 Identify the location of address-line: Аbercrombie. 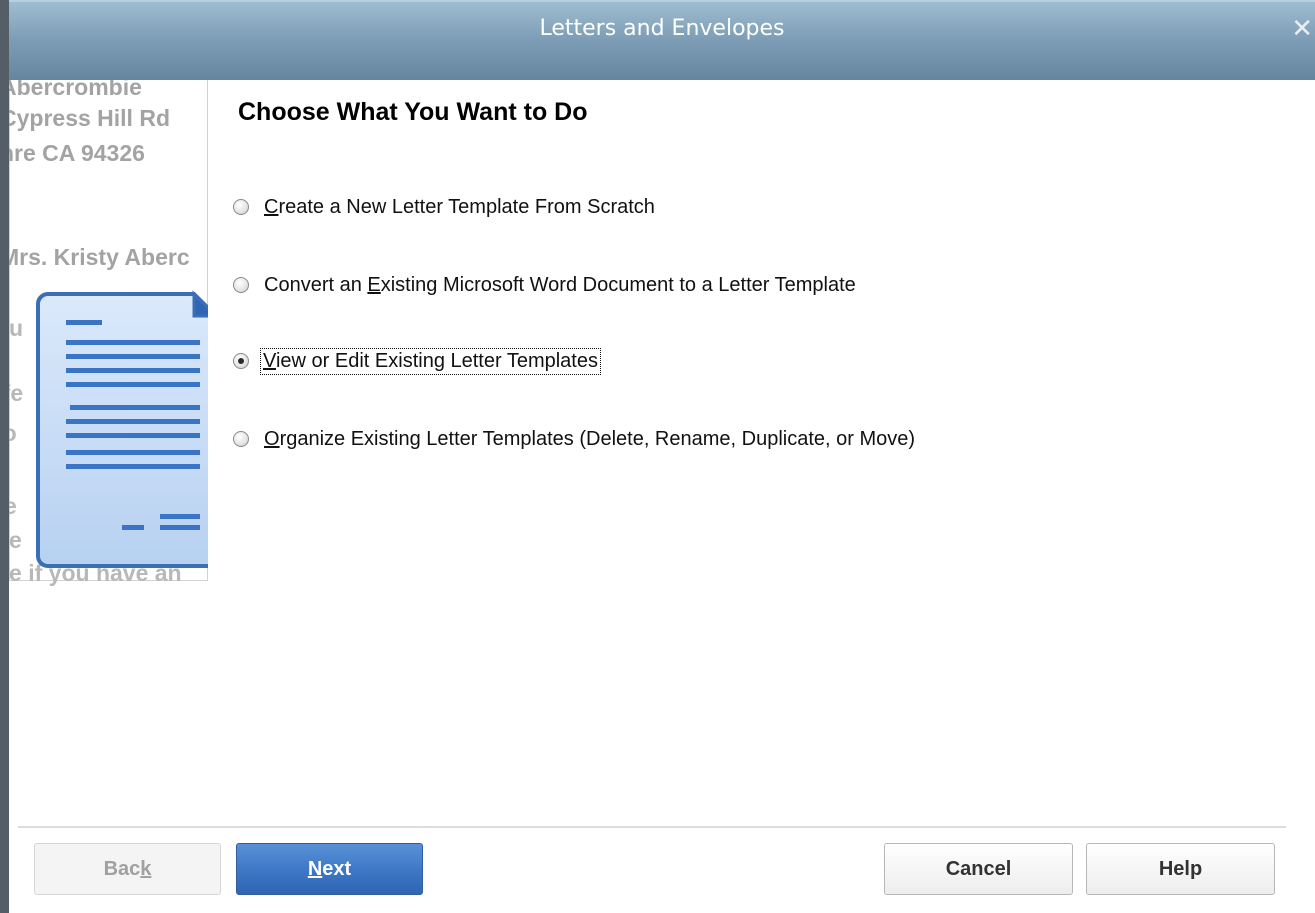
(75, 90).